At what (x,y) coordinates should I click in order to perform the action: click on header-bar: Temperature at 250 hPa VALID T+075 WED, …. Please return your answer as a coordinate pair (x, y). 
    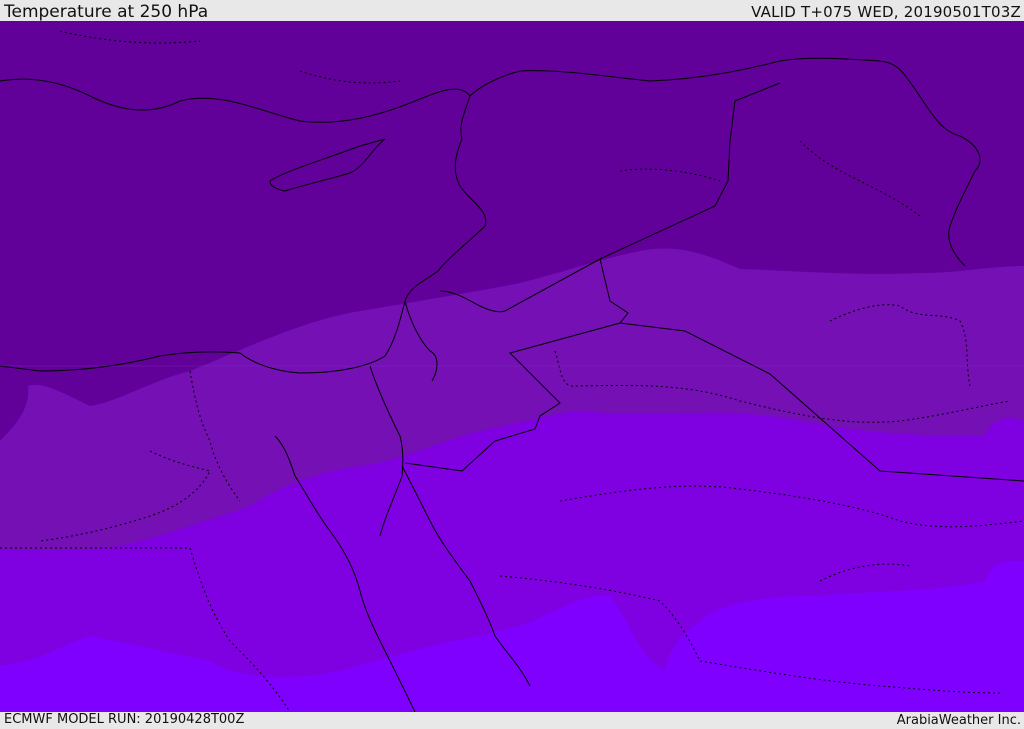
    Looking at the image, I should click on (512, 11).